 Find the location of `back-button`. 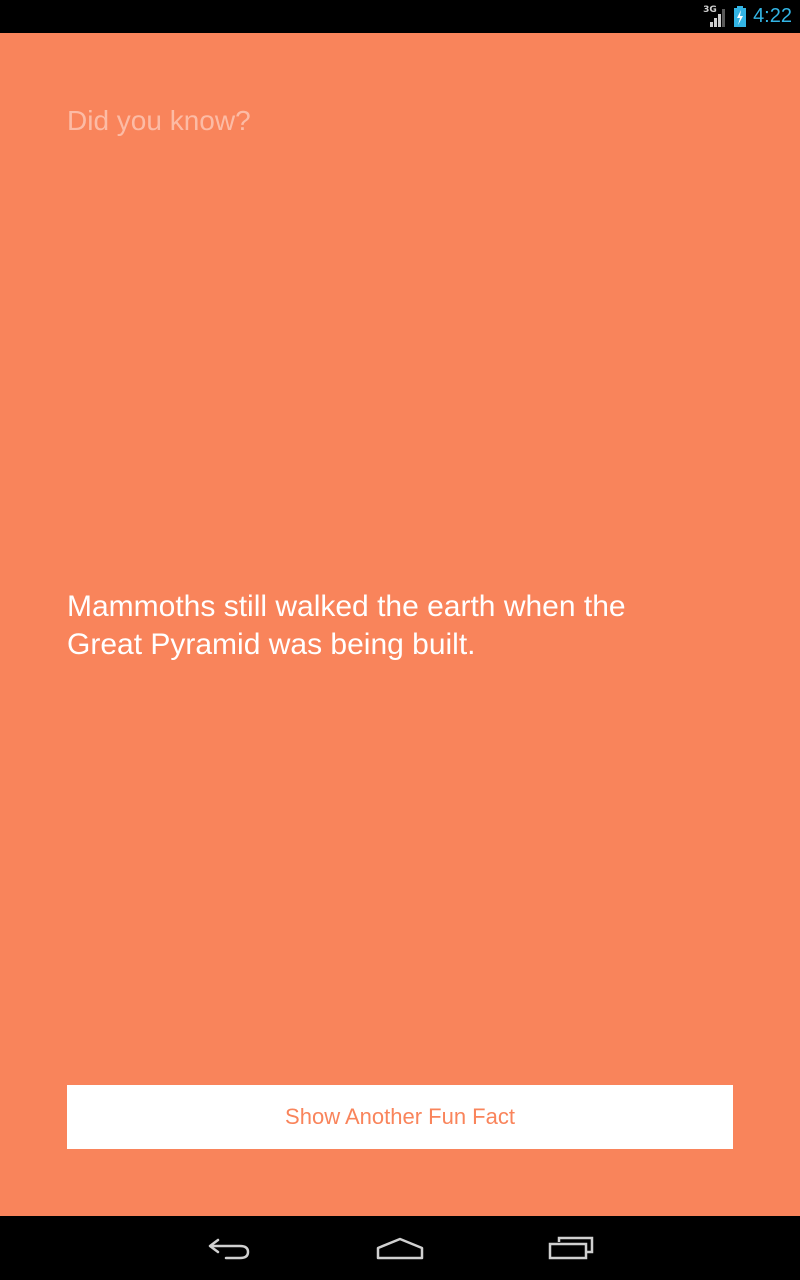

back-button is located at coordinates (230, 1248).